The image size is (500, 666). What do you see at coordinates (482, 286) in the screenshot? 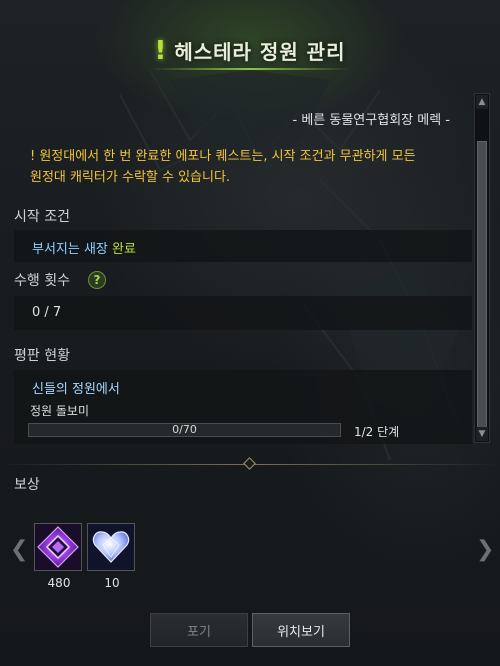
I see `scroll-thumb` at bounding box center [482, 286].